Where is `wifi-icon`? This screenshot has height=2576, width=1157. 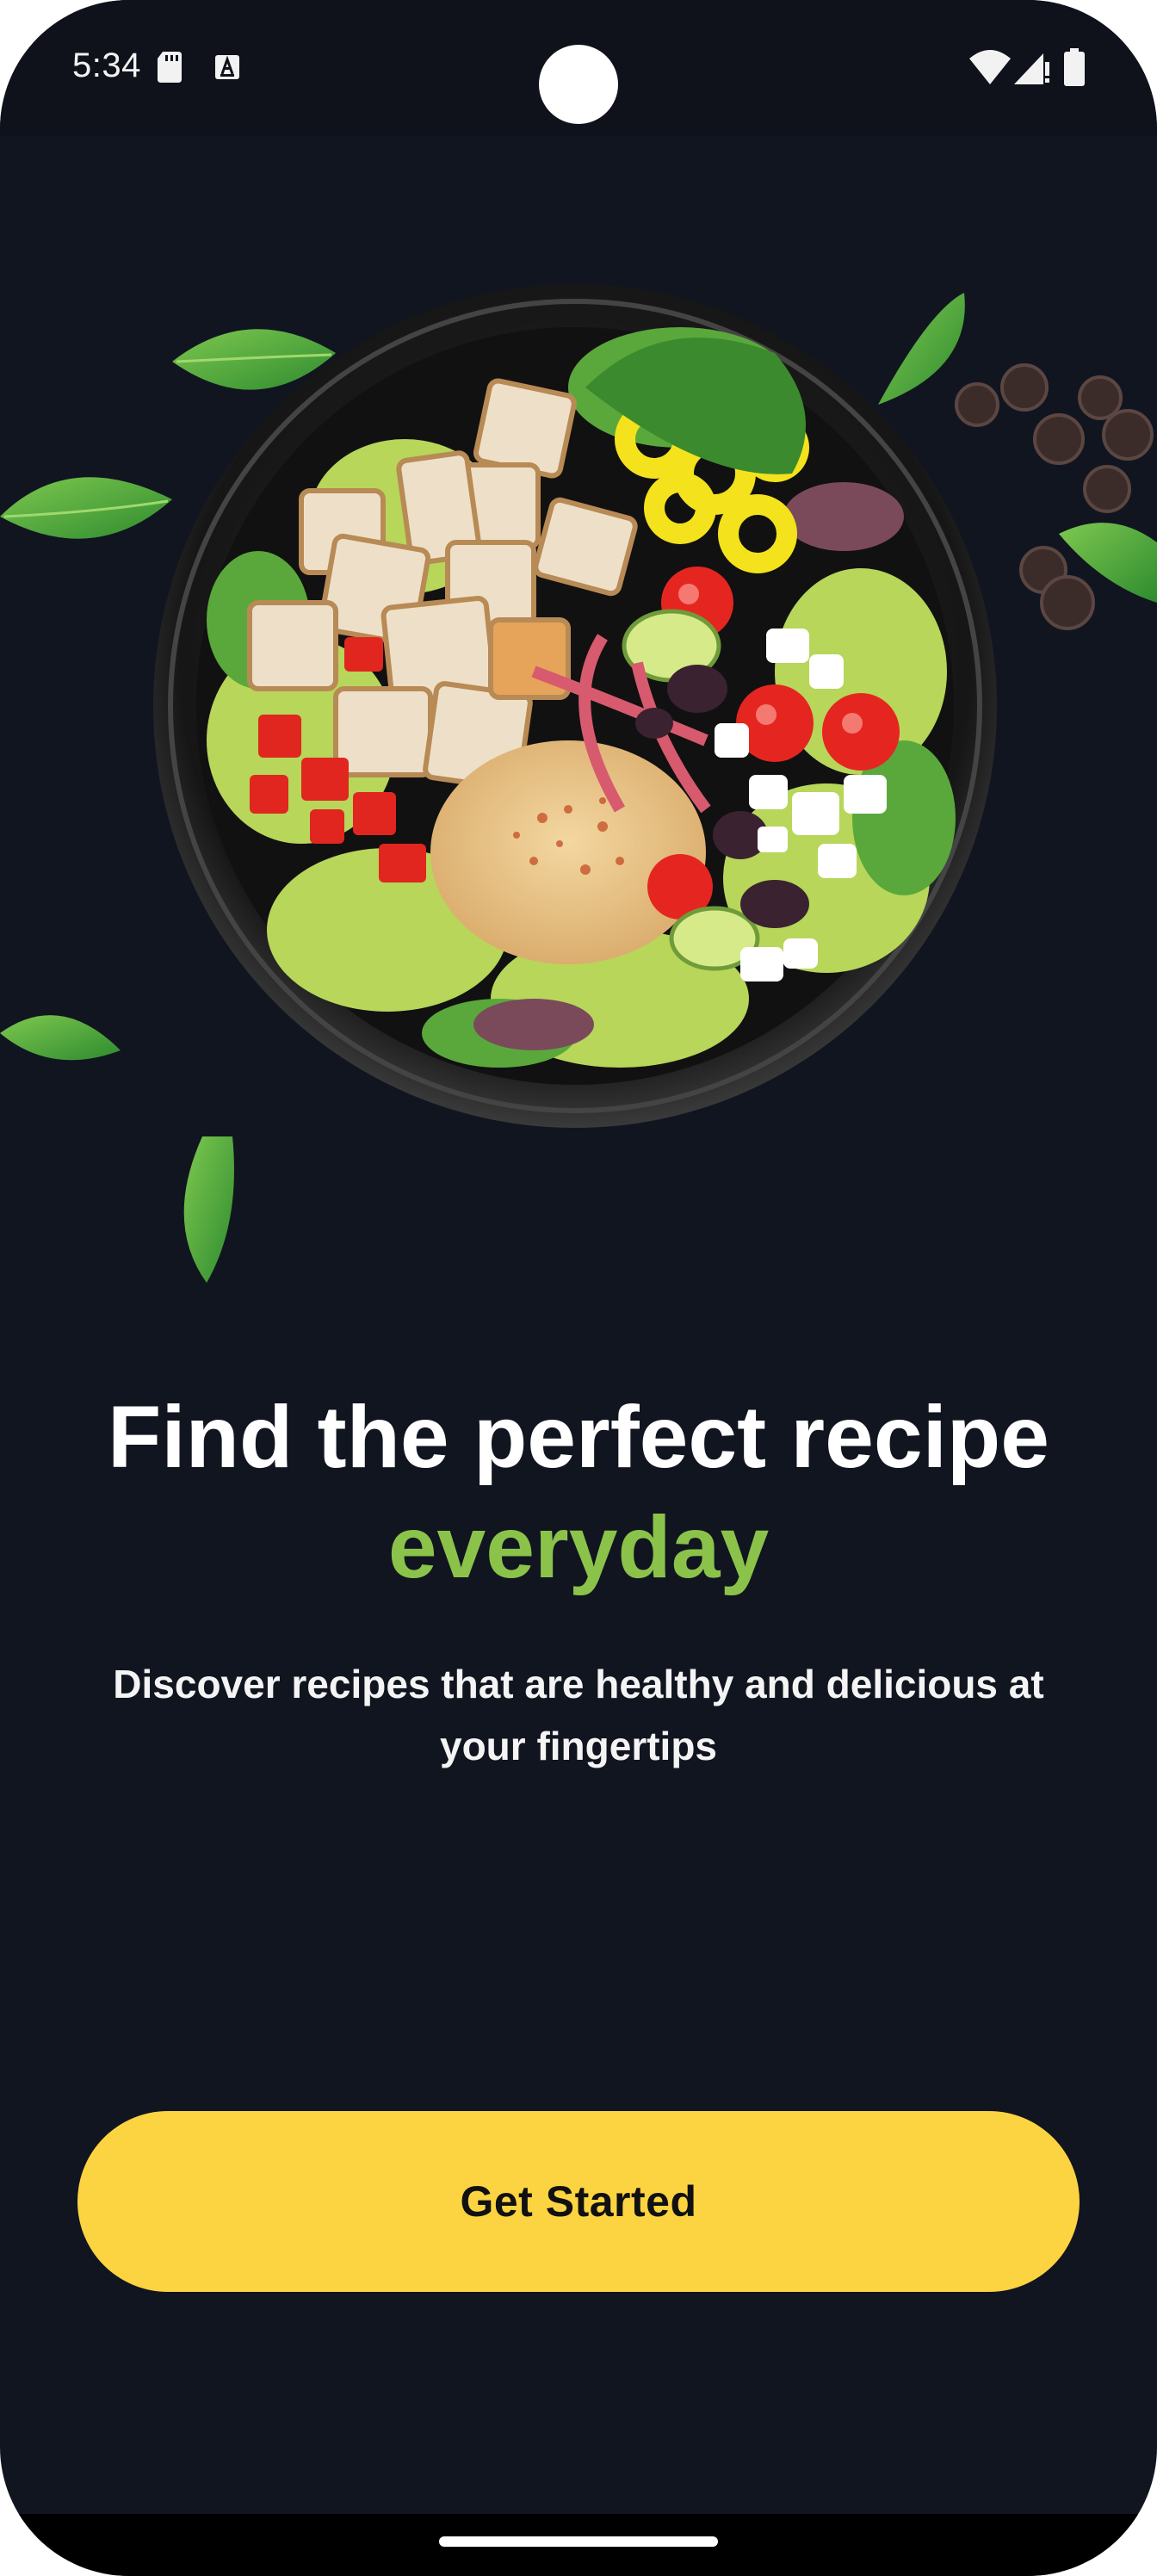 wifi-icon is located at coordinates (990, 67).